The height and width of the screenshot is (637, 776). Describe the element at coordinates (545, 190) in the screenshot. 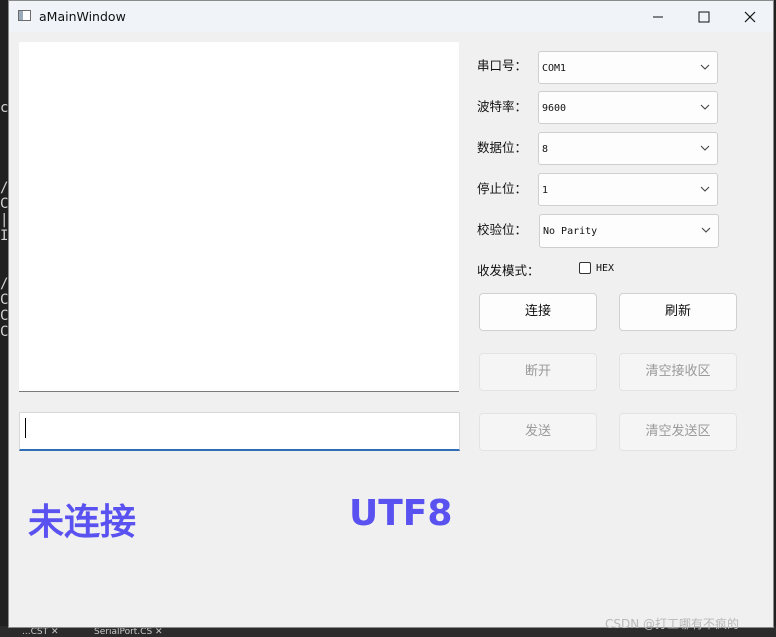

I see `stopbits-select-value: 1` at that location.